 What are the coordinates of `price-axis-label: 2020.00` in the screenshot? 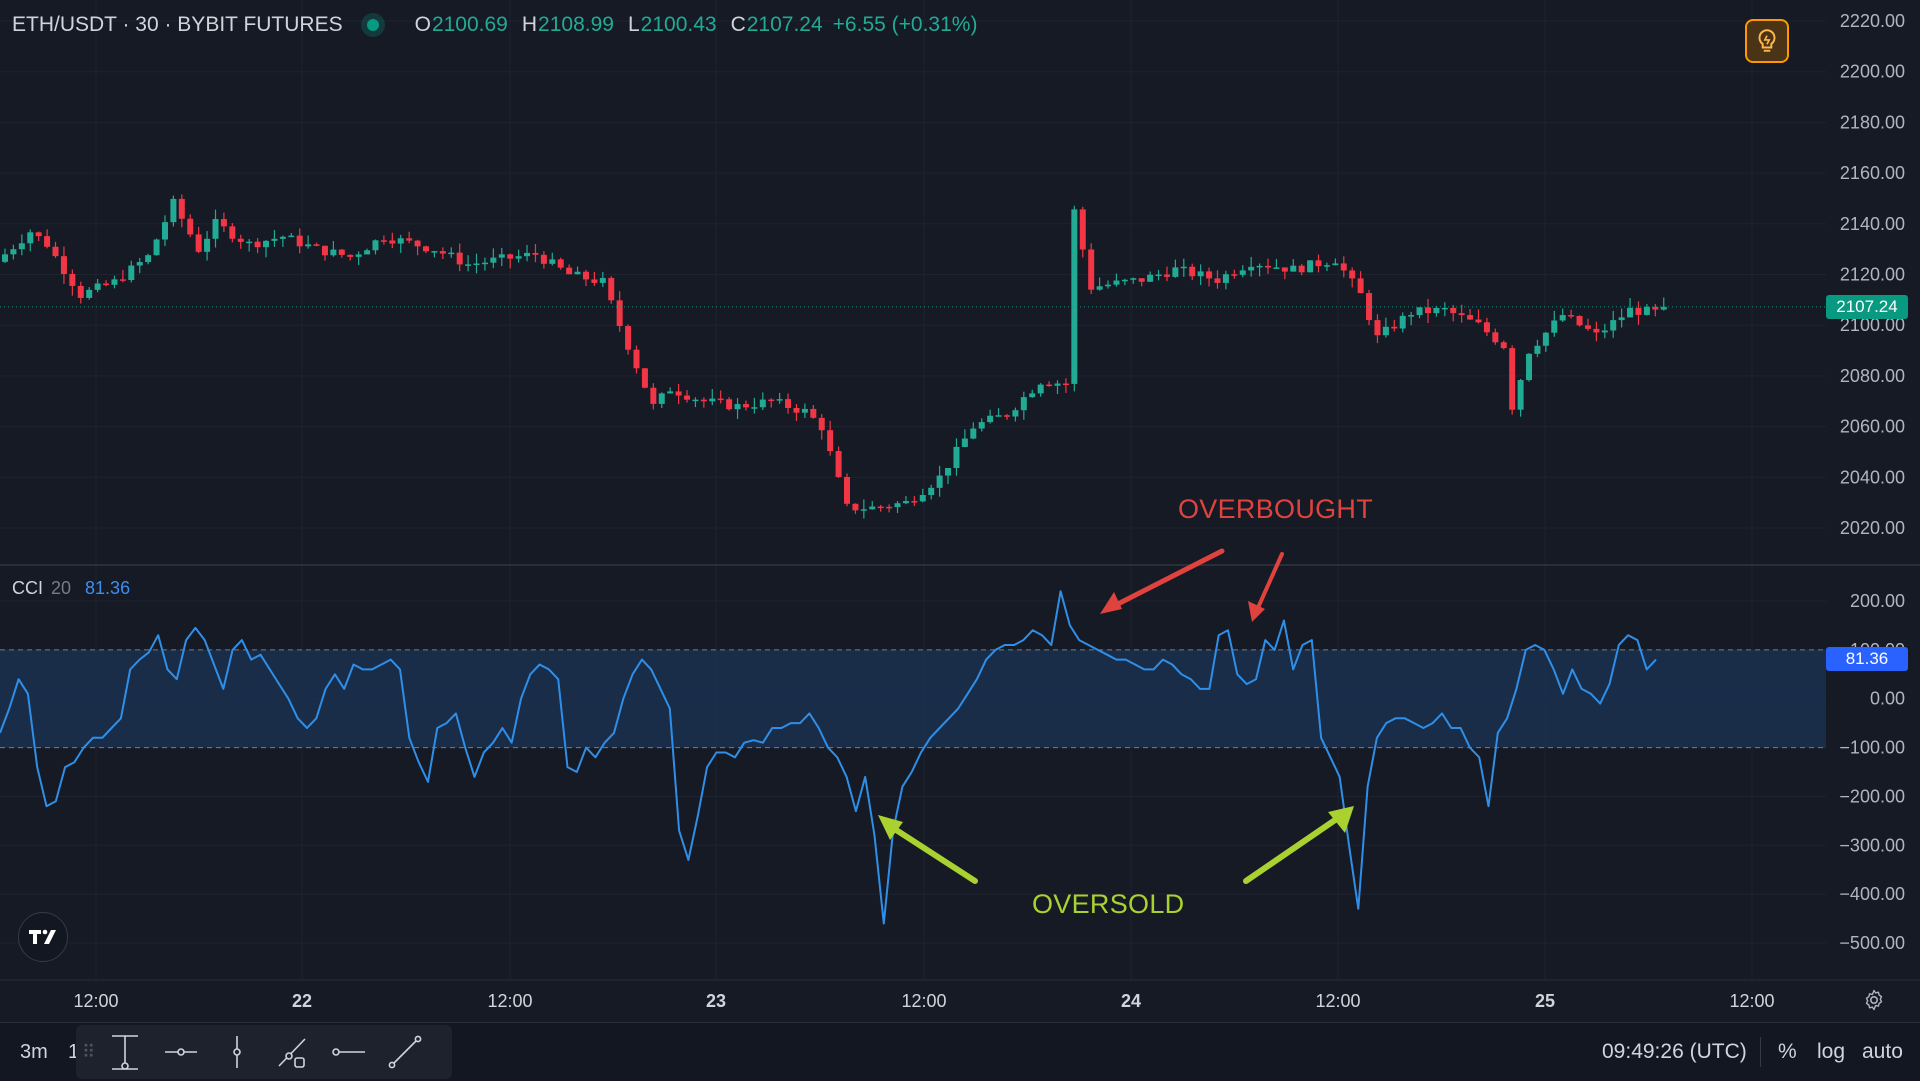 It's located at (1872, 528).